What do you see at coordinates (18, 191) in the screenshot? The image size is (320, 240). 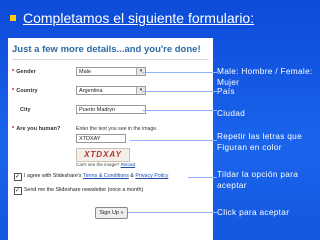 I see `newsletter-checkbox: ✓` at bounding box center [18, 191].